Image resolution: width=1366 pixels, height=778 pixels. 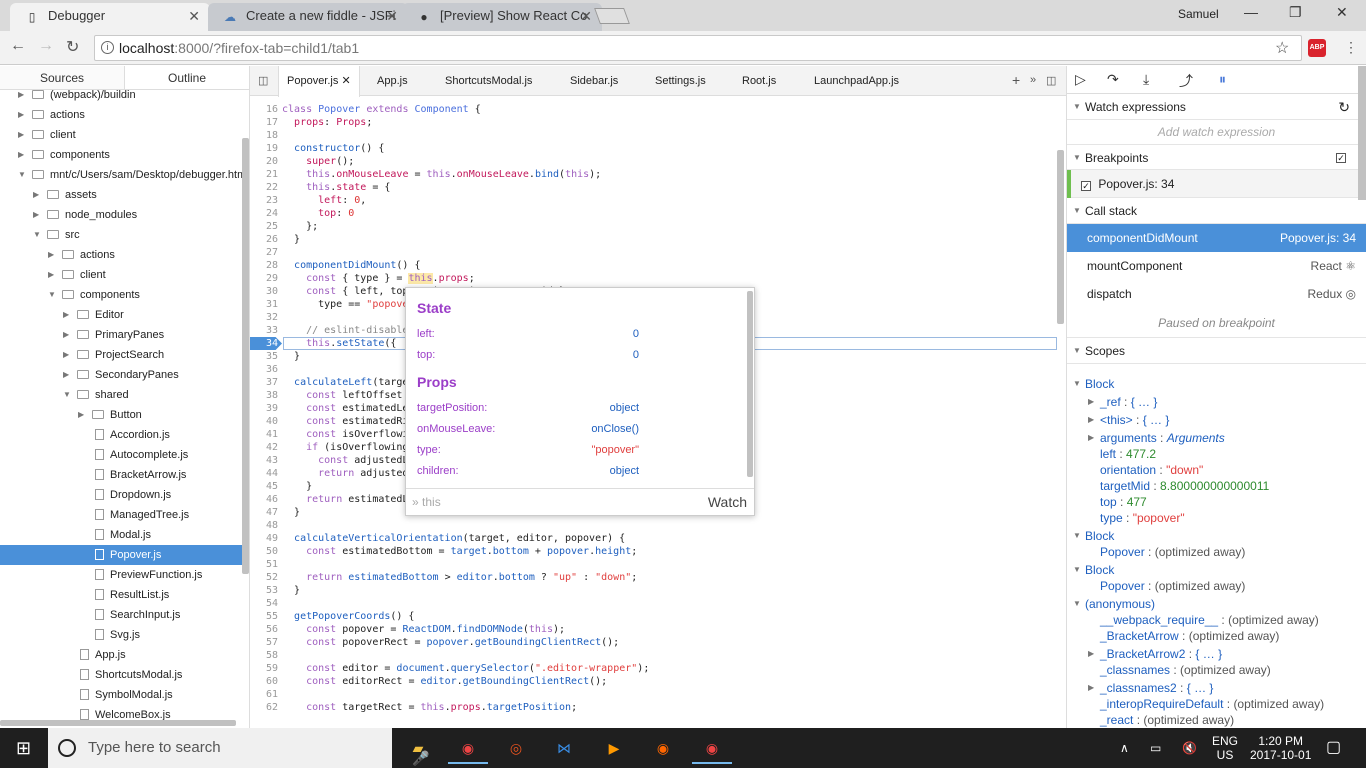 I want to click on line-number: 47, so click(x=264, y=512).